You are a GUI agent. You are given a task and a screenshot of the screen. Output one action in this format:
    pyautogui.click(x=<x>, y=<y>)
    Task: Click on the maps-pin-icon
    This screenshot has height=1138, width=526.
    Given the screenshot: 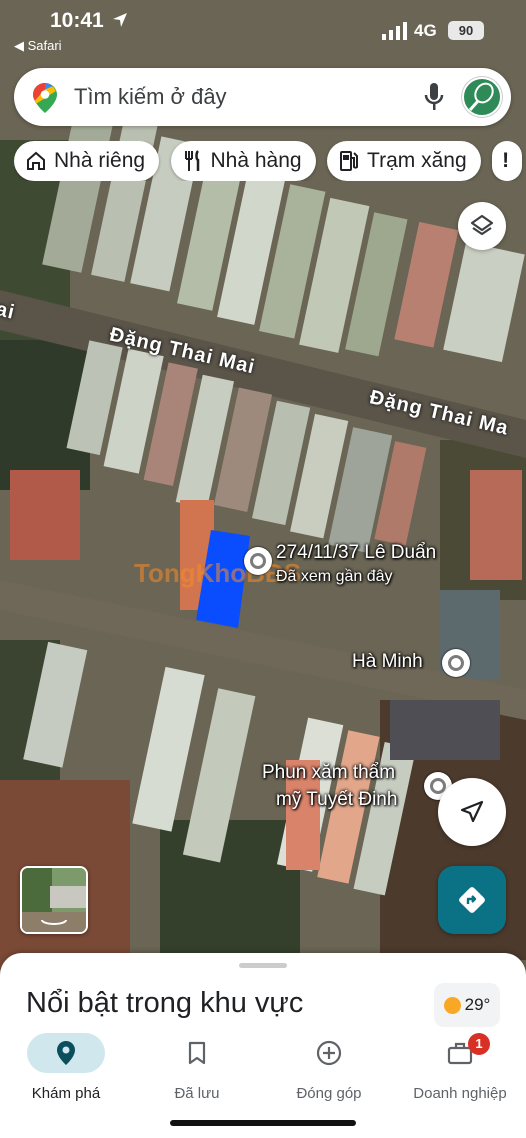 What is the action you would take?
    pyautogui.click(x=45, y=98)
    